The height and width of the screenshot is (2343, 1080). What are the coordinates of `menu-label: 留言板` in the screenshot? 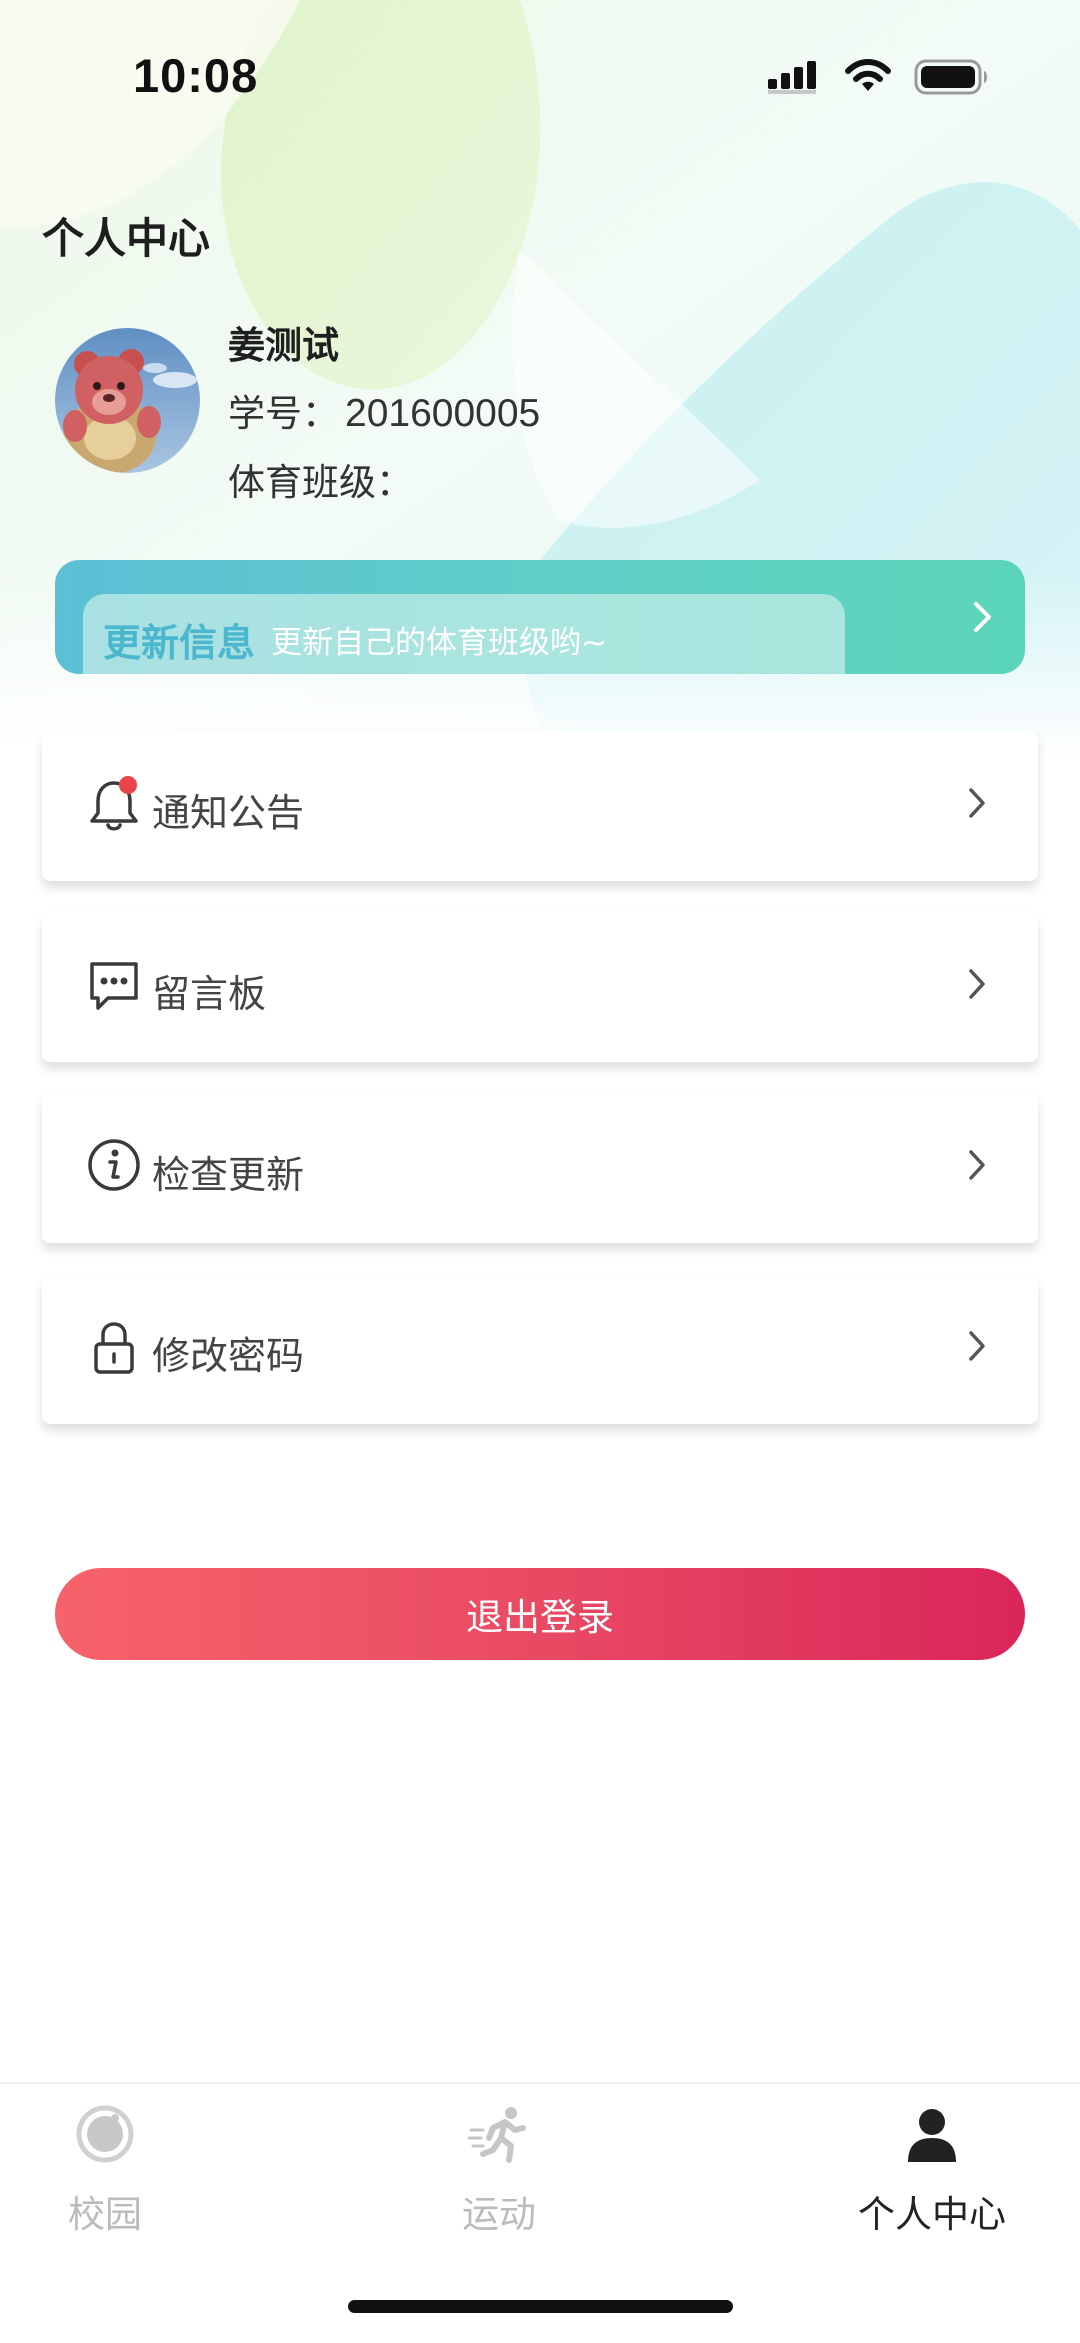 It's located at (209, 994).